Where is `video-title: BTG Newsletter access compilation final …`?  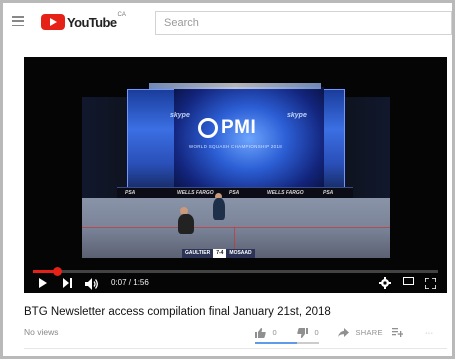 video-title: BTG Newsletter access compilation final … is located at coordinates (177, 312).